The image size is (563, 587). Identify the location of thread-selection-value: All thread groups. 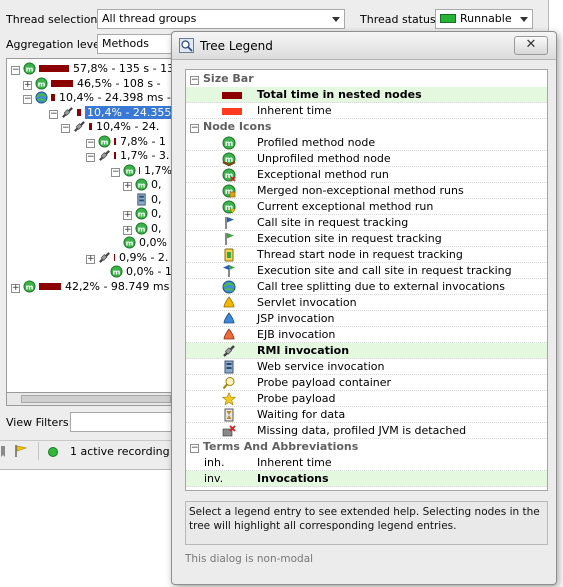
(149, 18).